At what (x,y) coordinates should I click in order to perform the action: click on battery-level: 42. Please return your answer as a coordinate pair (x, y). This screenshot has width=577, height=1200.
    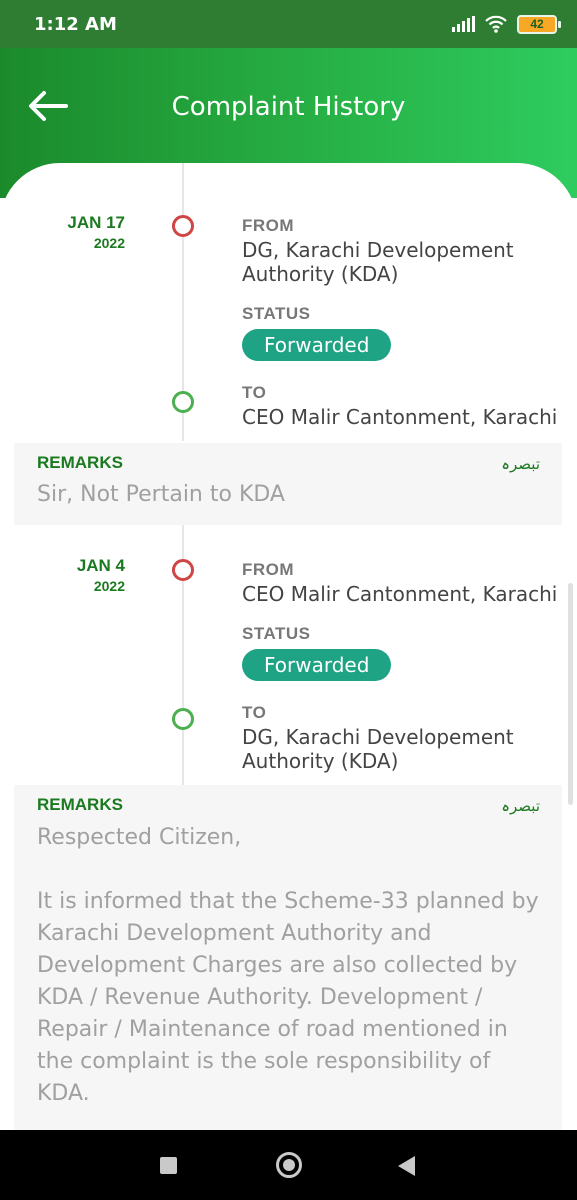
    Looking at the image, I should click on (537, 23).